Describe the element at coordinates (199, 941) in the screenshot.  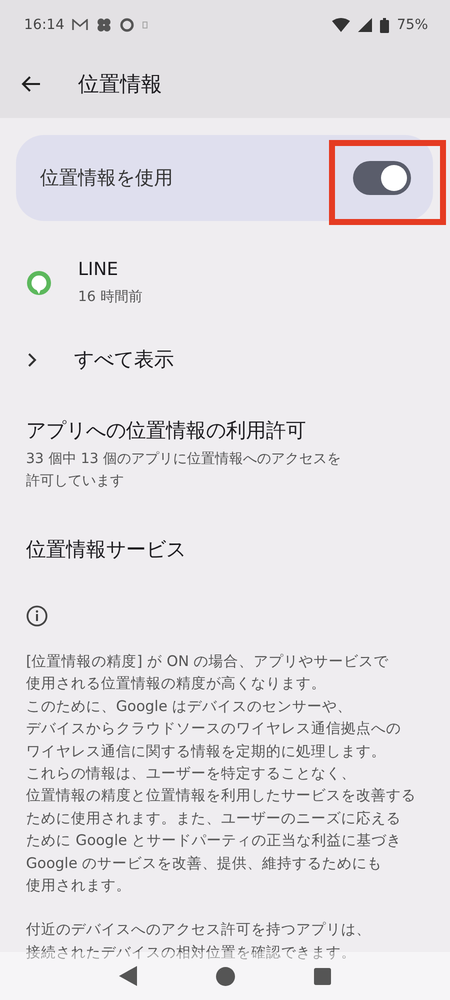
I see `info-paragraph: 付近のデバイスへのアクセス許可を持つアプリは、 接続されたデバイスの相対位置を確認できます。` at that location.